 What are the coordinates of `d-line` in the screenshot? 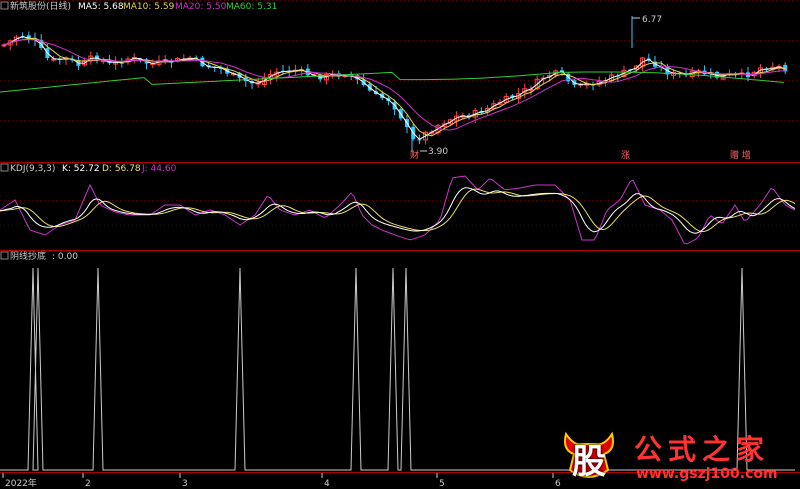 It's located at (398, 210).